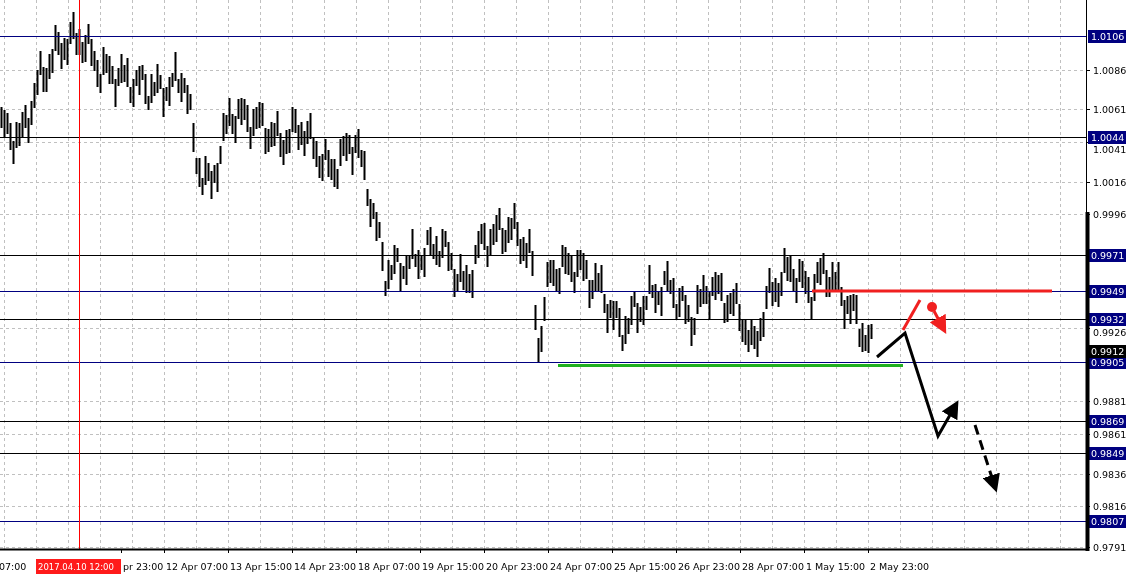 Image resolution: width=1129 pixels, height=581 pixels. What do you see at coordinates (1110, 149) in the screenshot?
I see `price-tick-label: 1.0041` at bounding box center [1110, 149].